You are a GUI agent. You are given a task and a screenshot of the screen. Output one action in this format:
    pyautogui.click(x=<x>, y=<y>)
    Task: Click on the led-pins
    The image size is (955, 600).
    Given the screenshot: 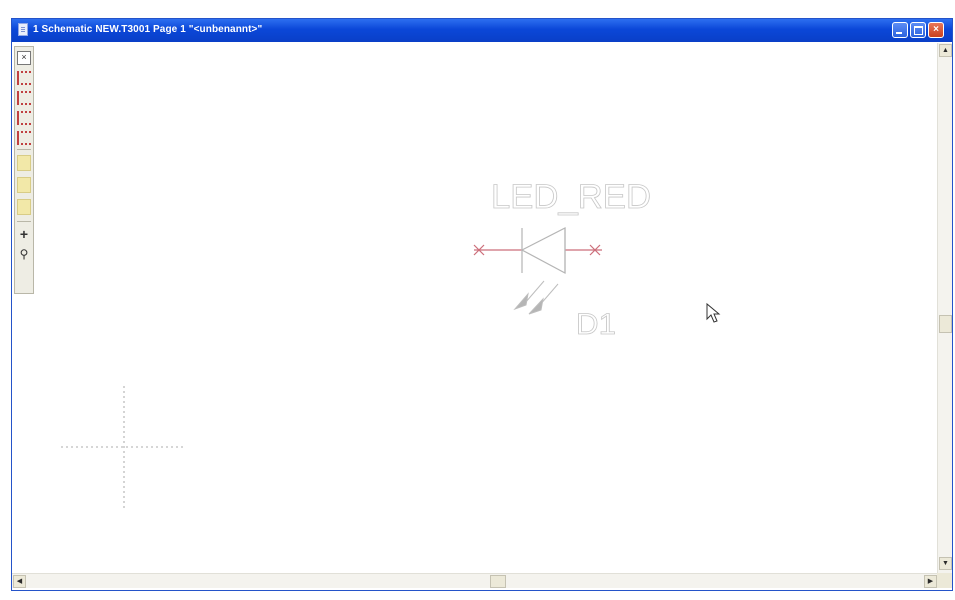 What is the action you would take?
    pyautogui.click(x=537, y=250)
    